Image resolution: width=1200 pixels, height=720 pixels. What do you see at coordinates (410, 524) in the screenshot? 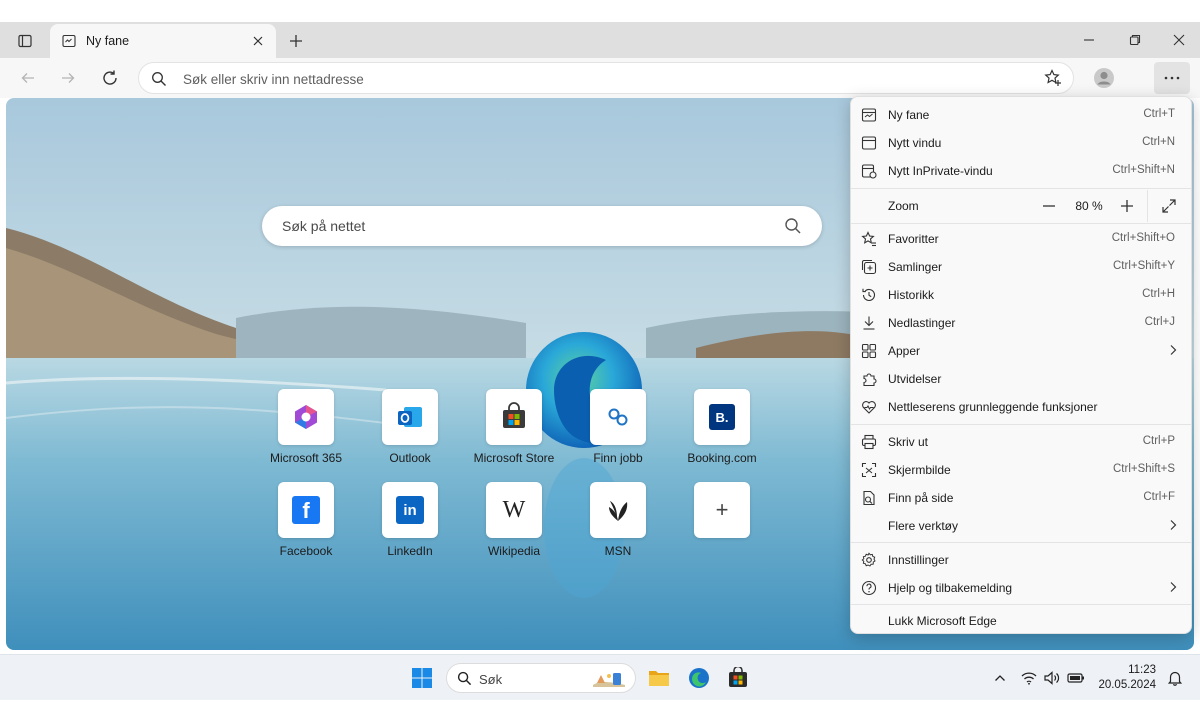
I see `quick-link-linkedin: in LinkedIn` at bounding box center [410, 524].